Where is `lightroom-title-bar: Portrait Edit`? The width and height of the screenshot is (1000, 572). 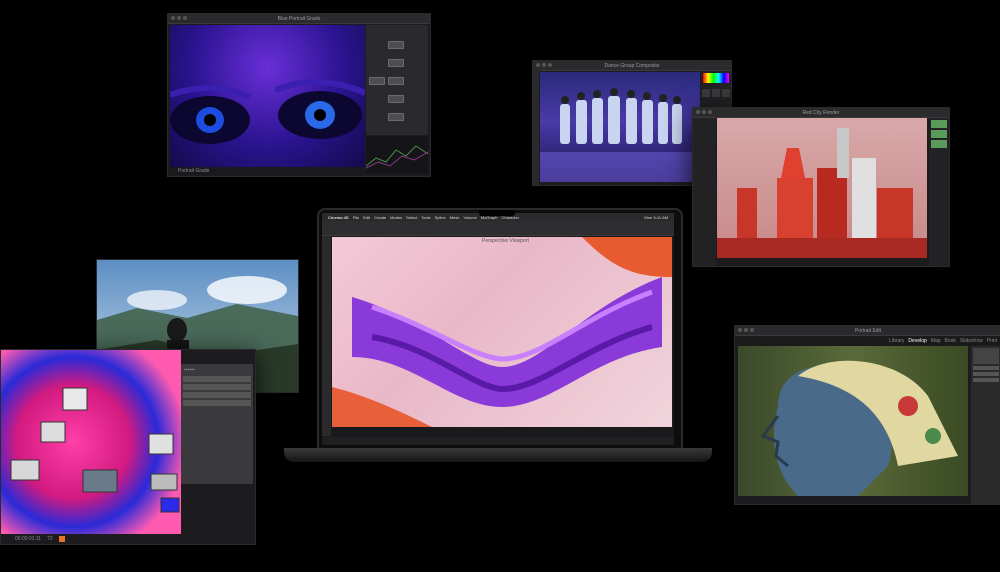 lightroom-title-bar: Portrait Edit is located at coordinates (867, 331).